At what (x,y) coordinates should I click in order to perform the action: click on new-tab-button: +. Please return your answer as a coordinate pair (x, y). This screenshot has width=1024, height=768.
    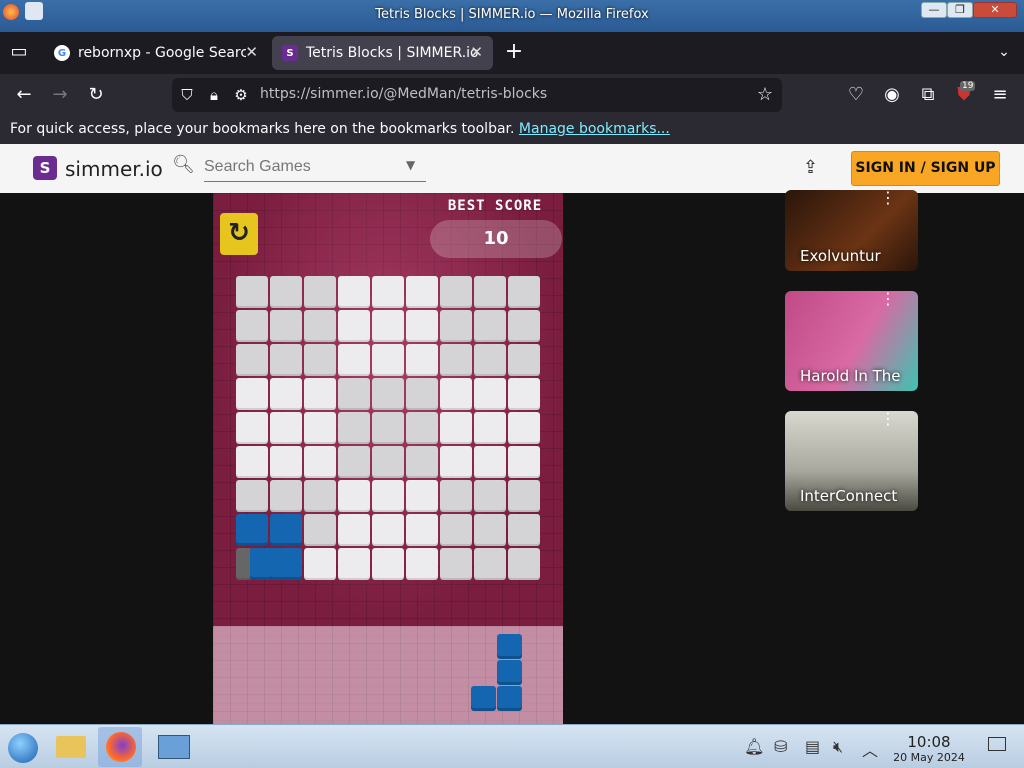
    Looking at the image, I should click on (514, 52).